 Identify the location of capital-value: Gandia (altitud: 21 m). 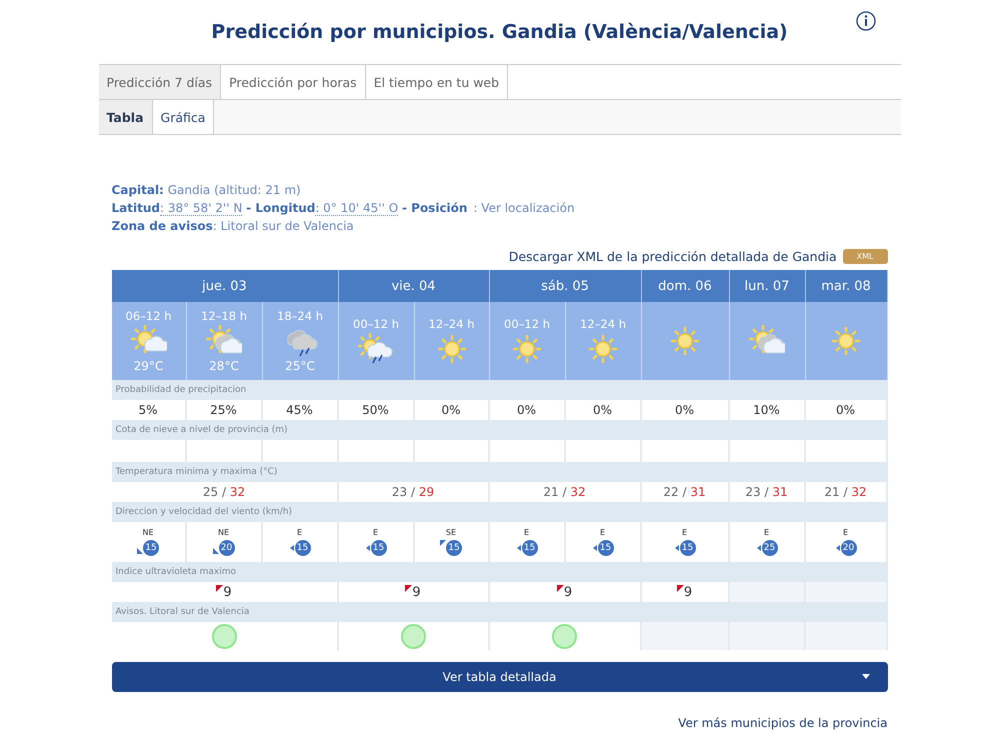
(234, 190).